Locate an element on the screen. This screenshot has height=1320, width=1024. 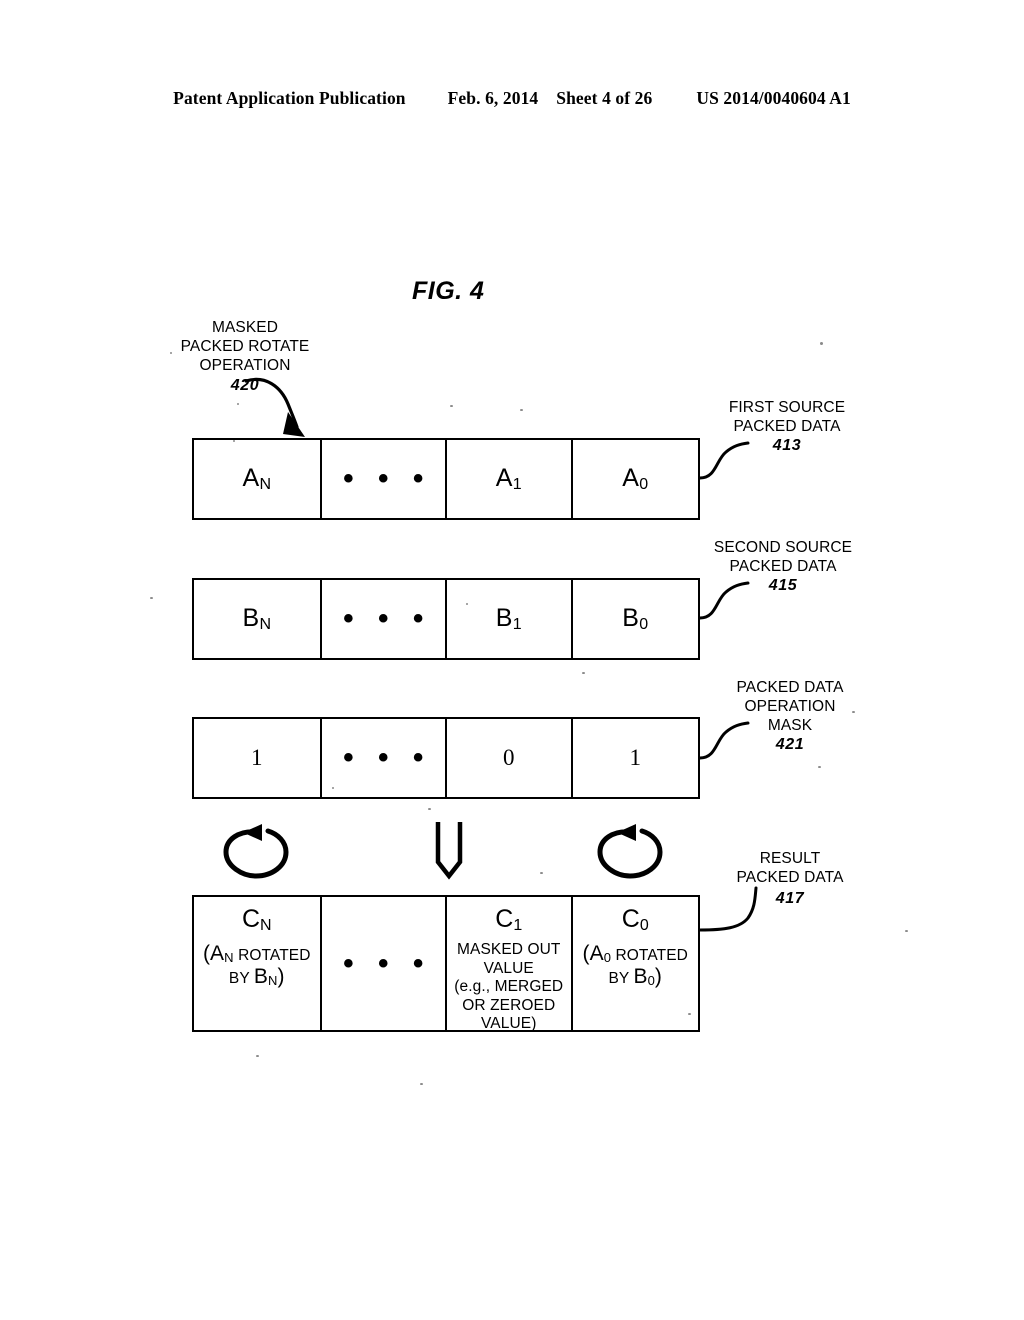
document-number: US 2014/0040604 A1 is located at coordinates (773, 98).